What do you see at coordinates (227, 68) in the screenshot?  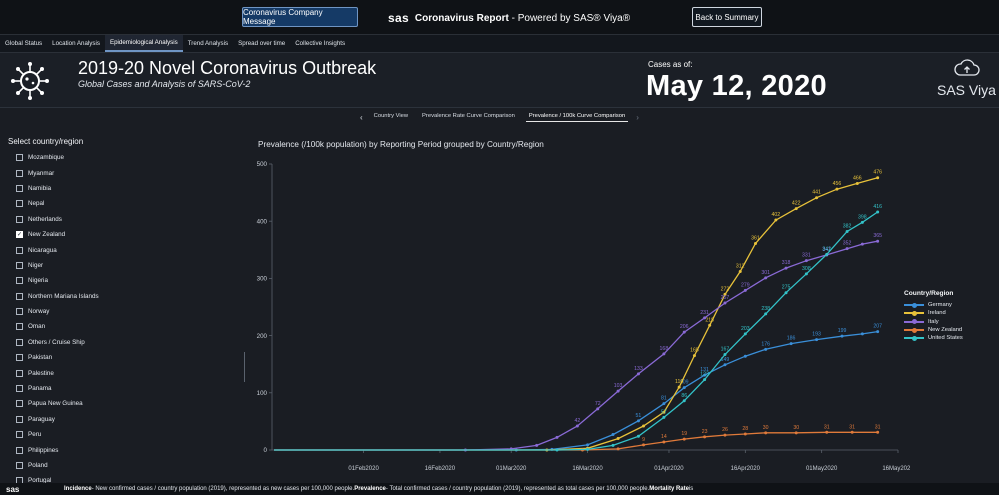 I see `page-title: 2019-20 Novel Coronavirus Outbreak` at bounding box center [227, 68].